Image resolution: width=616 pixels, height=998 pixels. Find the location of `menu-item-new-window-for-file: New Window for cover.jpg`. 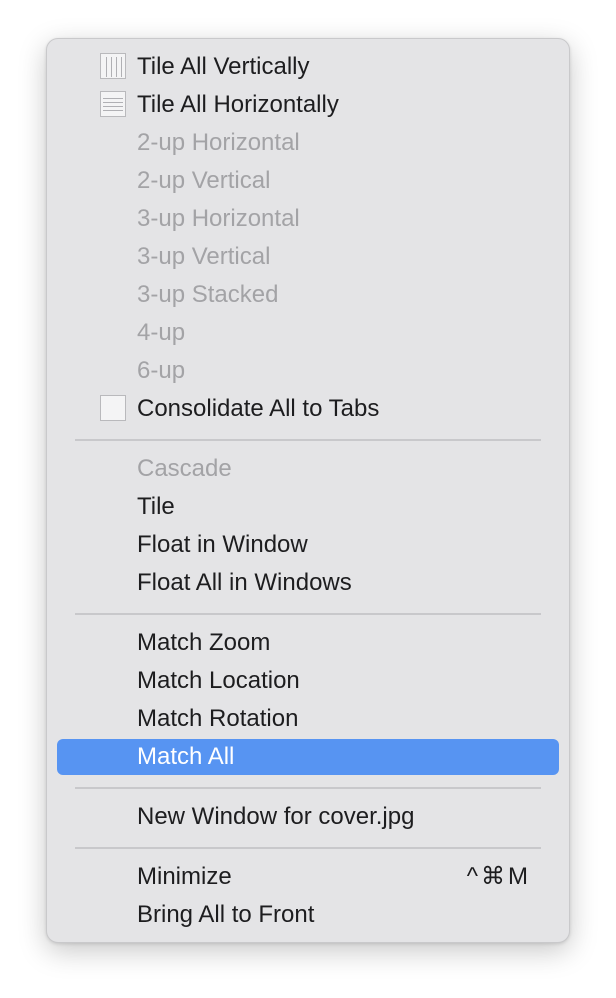

menu-item-new-window-for-file: New Window for cover.jpg is located at coordinates (308, 817).